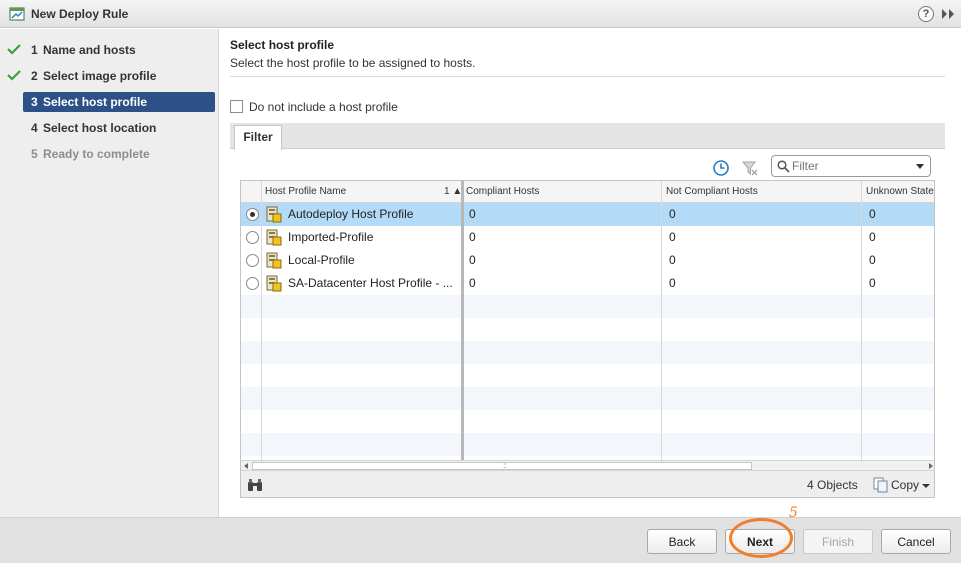  What do you see at coordinates (323, 107) in the screenshot?
I see `no-host-profile-label: Do not include a host profile` at bounding box center [323, 107].